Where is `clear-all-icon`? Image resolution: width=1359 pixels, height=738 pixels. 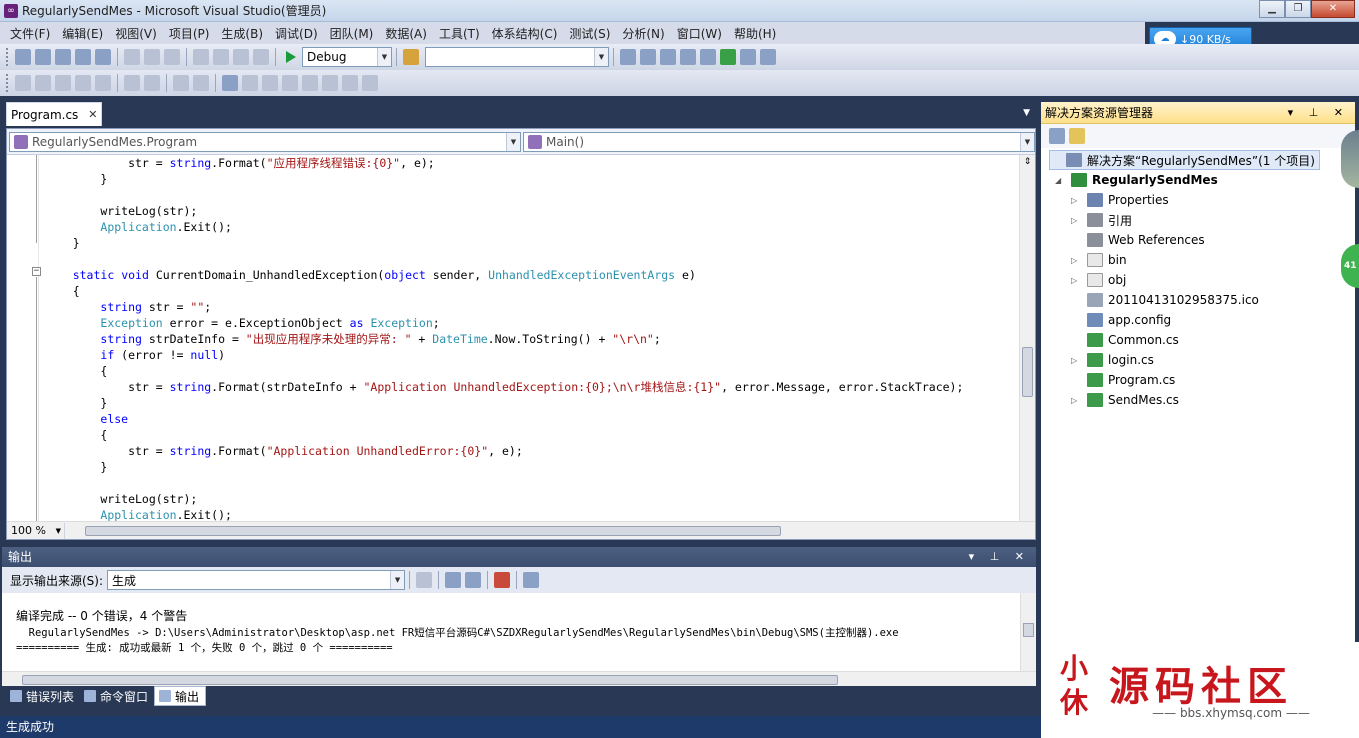
clear-all-icon is located at coordinates (502, 580).